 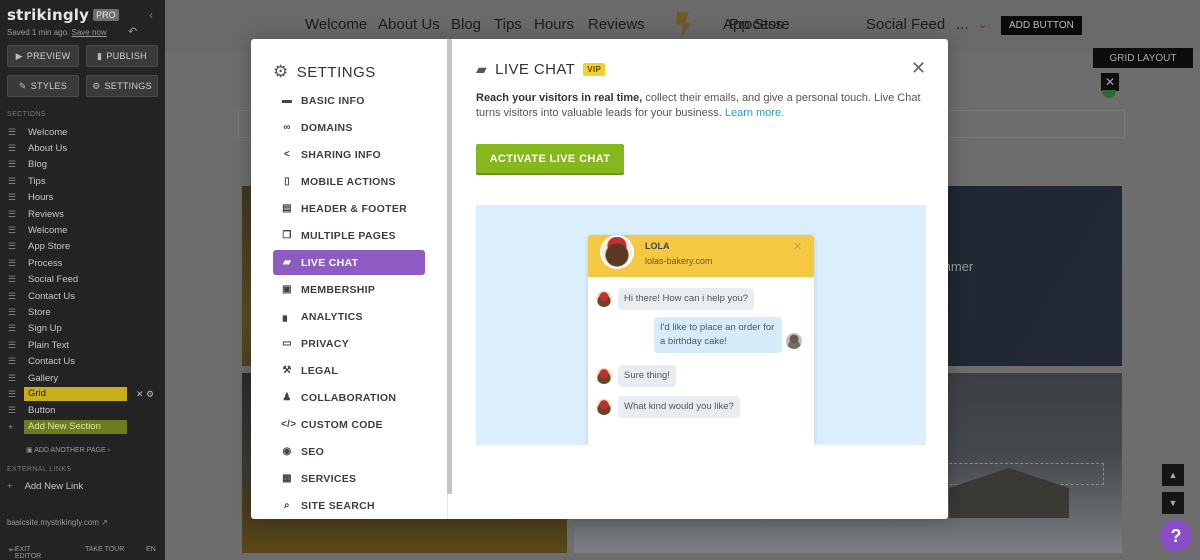 I want to click on chat-icon: ▰, so click(x=287, y=262).